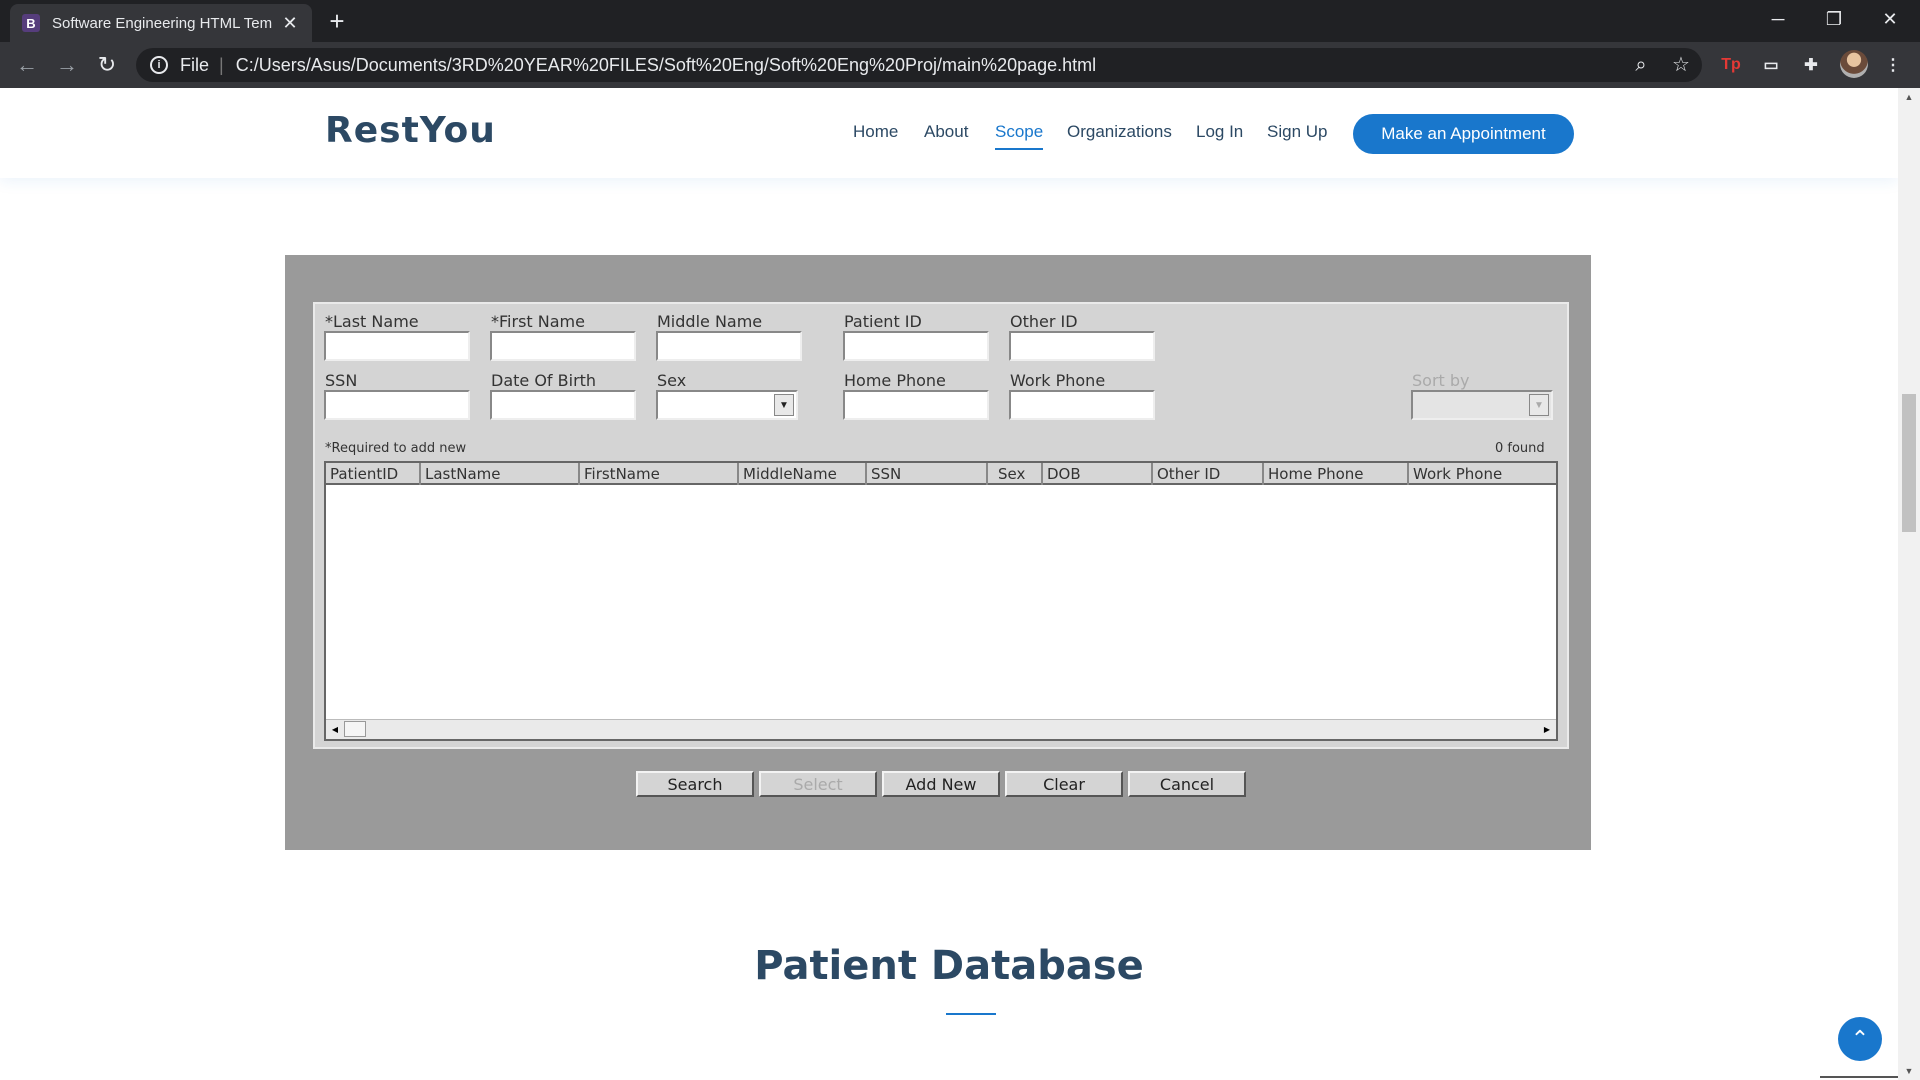 The width and height of the screenshot is (1920, 1080). Describe the element at coordinates (563, 405) in the screenshot. I see `dob-field` at that location.